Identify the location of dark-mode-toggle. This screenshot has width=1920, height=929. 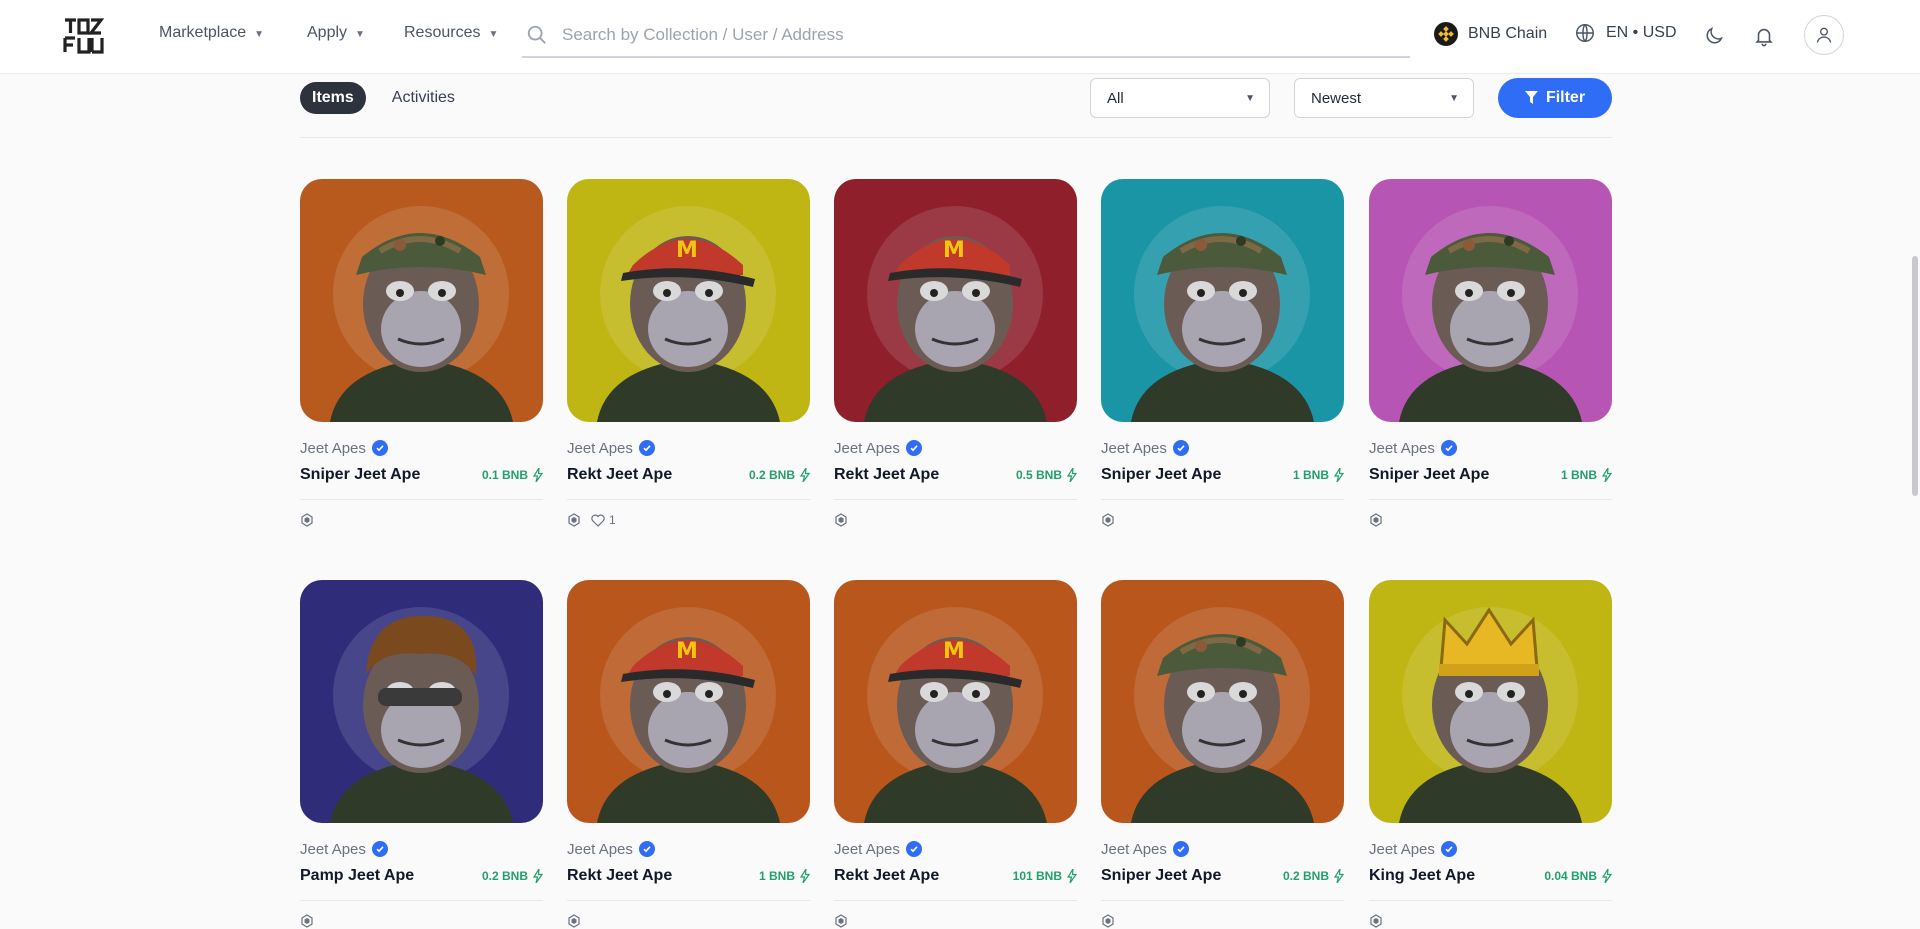
(1714, 36).